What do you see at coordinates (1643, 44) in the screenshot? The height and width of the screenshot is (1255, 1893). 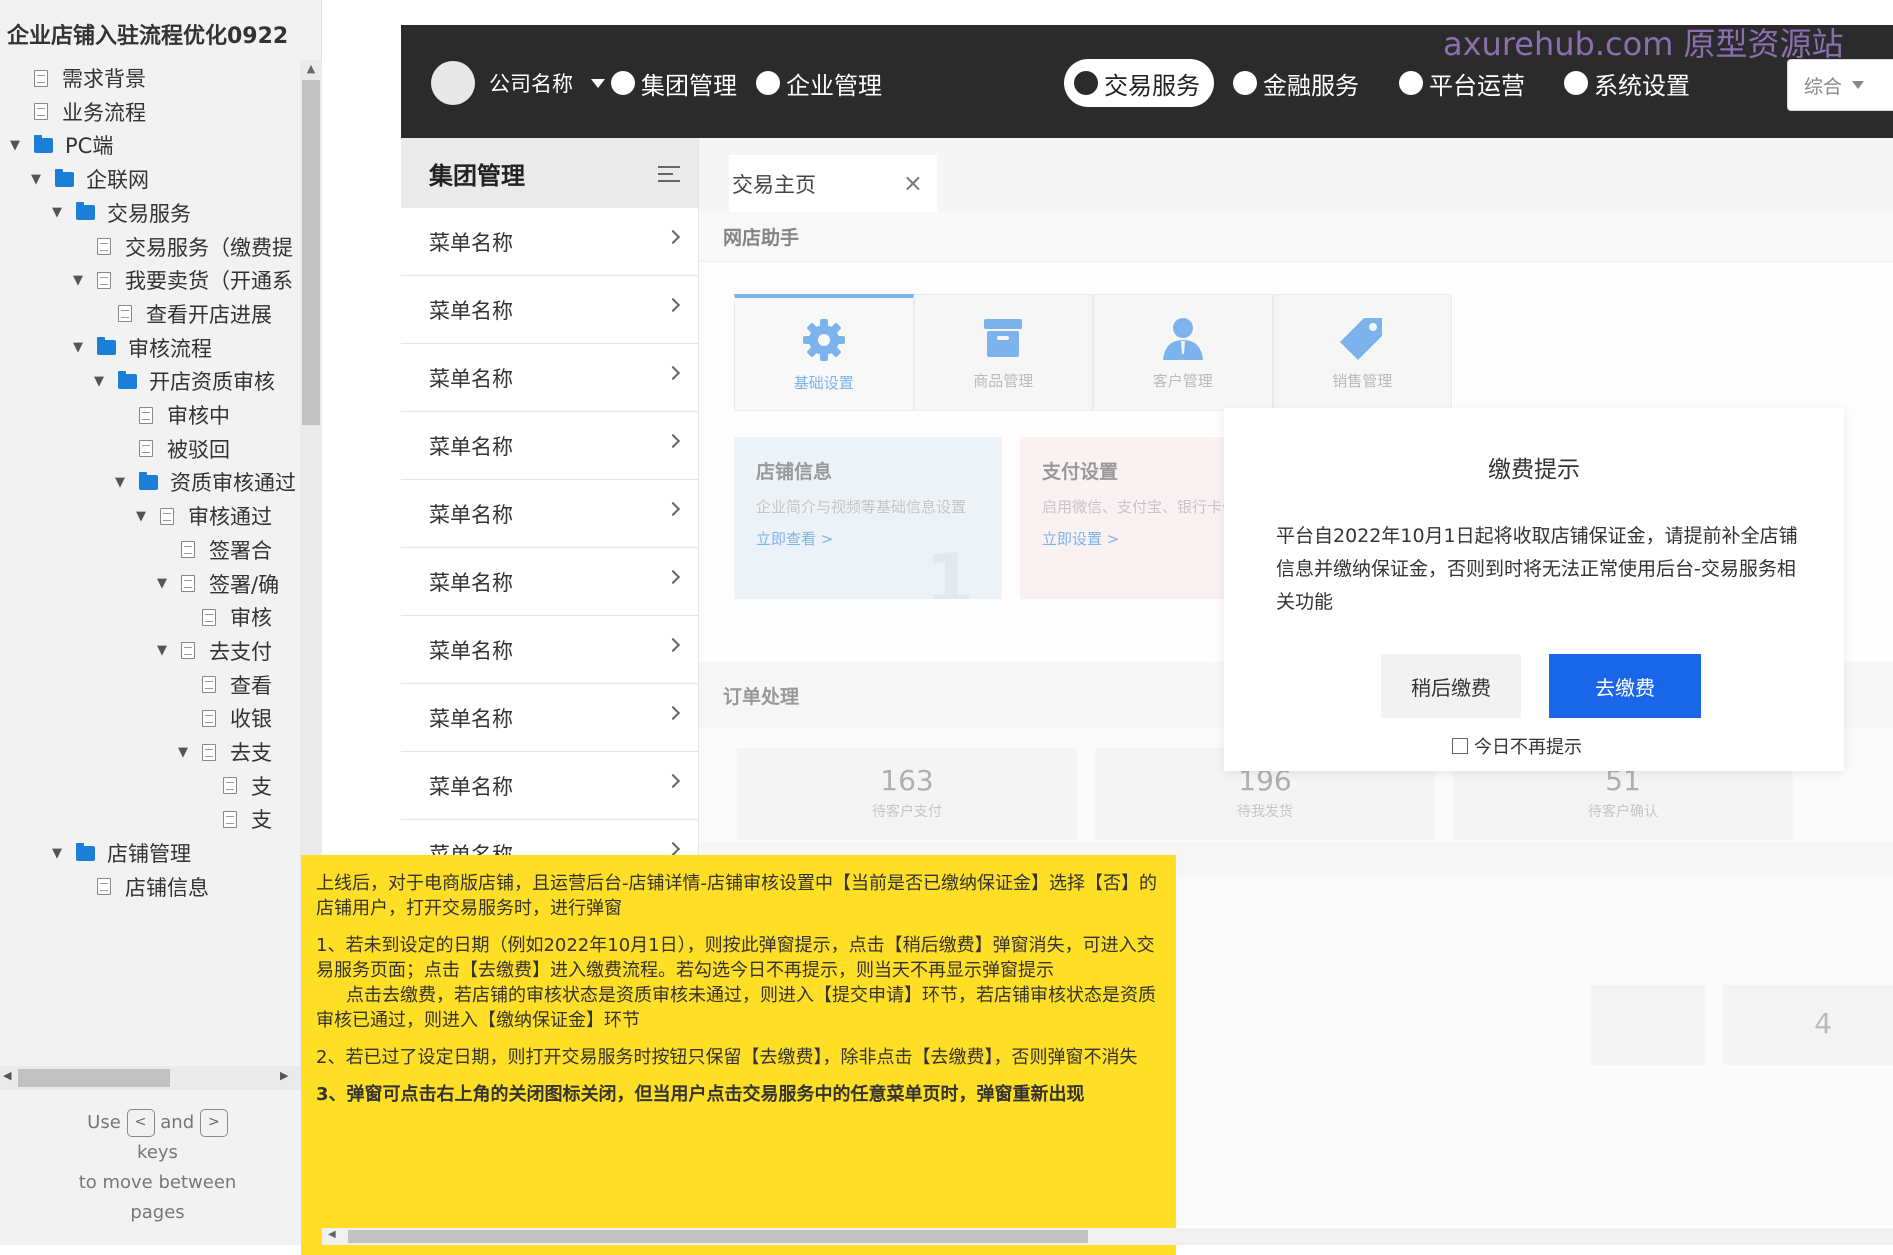 I see `watermark-text: axurehub.com 原型资源站` at bounding box center [1643, 44].